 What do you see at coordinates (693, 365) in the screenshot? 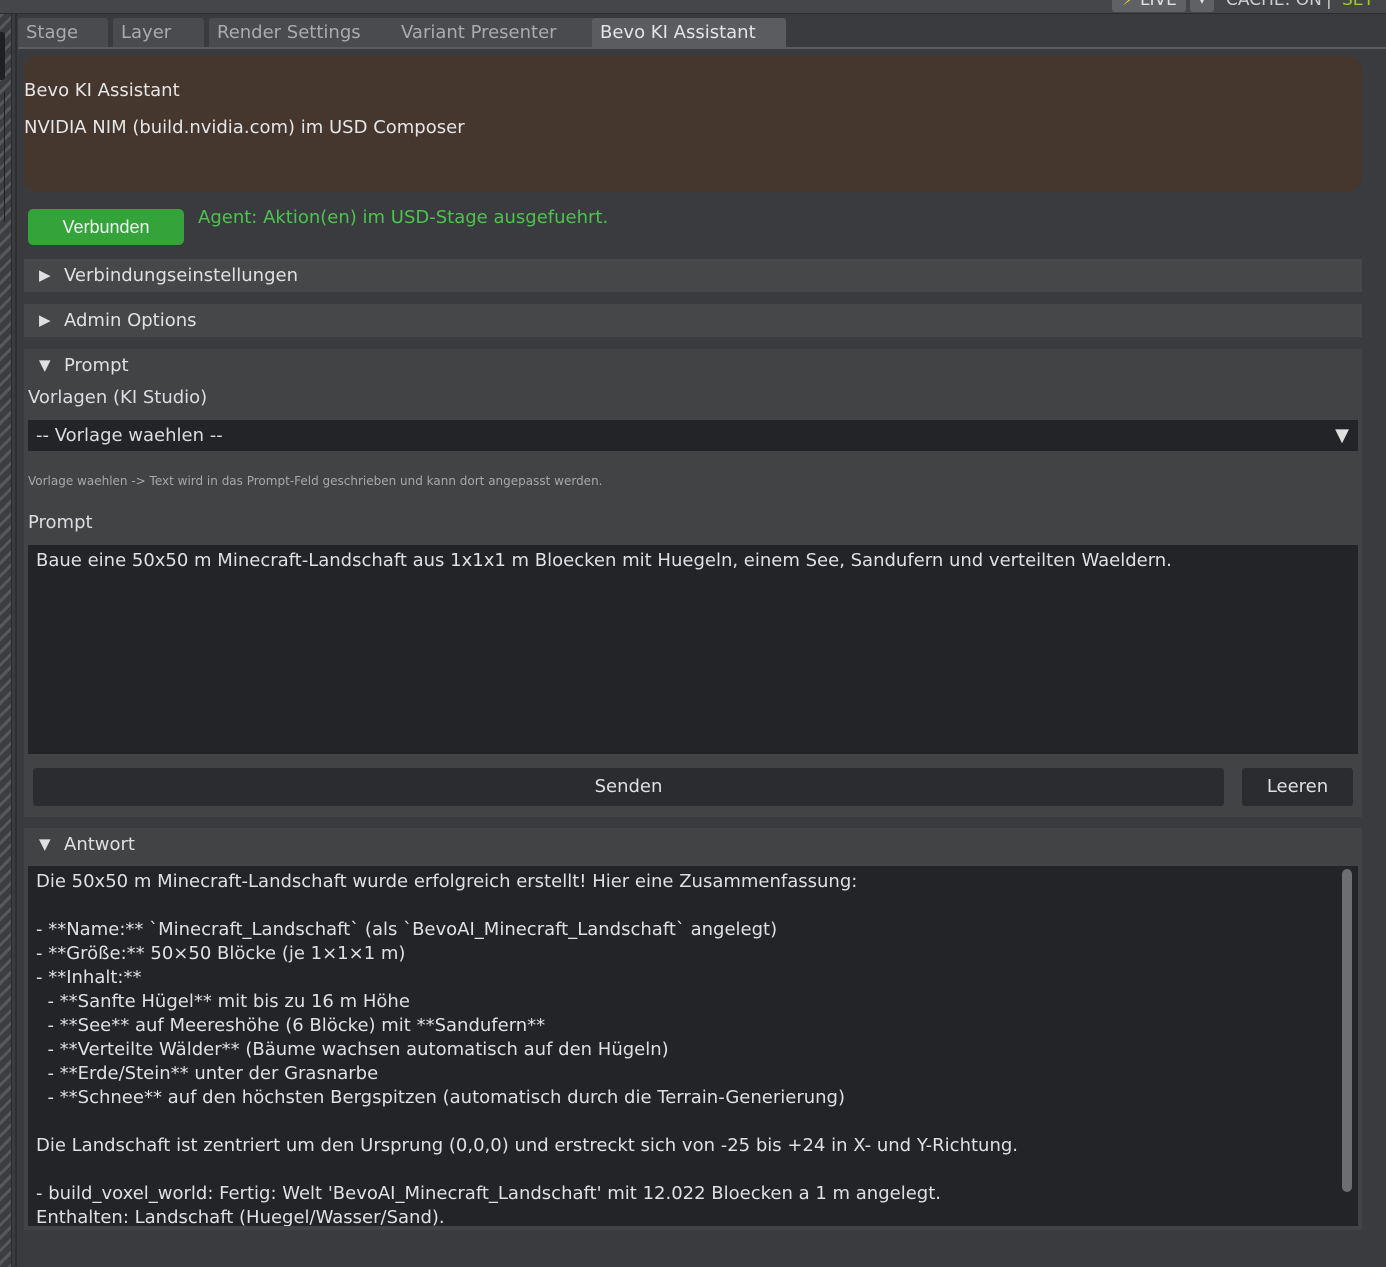
I see `section-prompt: ▼ Prompt` at bounding box center [693, 365].